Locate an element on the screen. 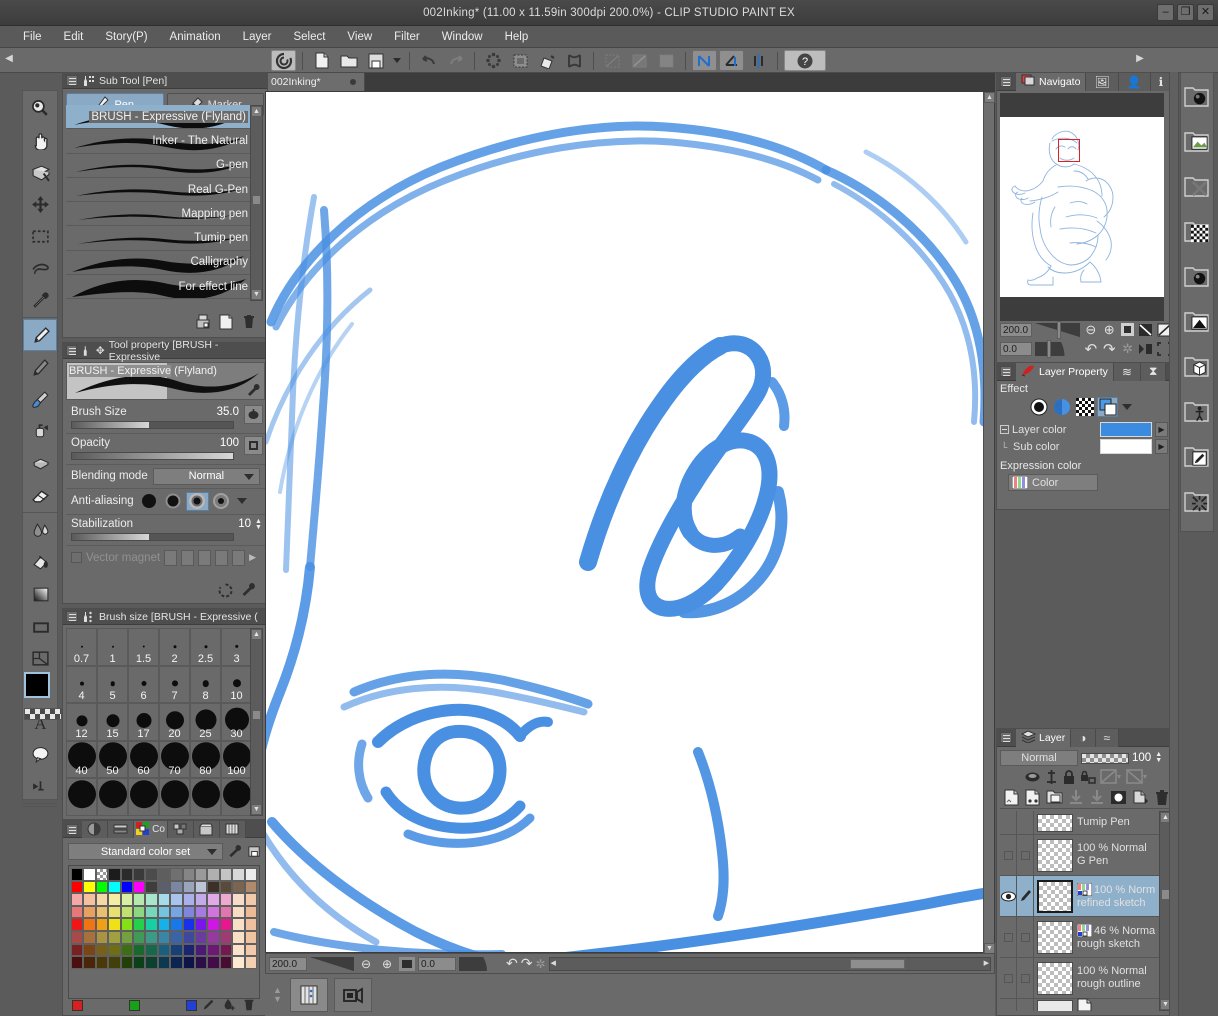  eyedropper-tool is located at coordinates (40, 300).